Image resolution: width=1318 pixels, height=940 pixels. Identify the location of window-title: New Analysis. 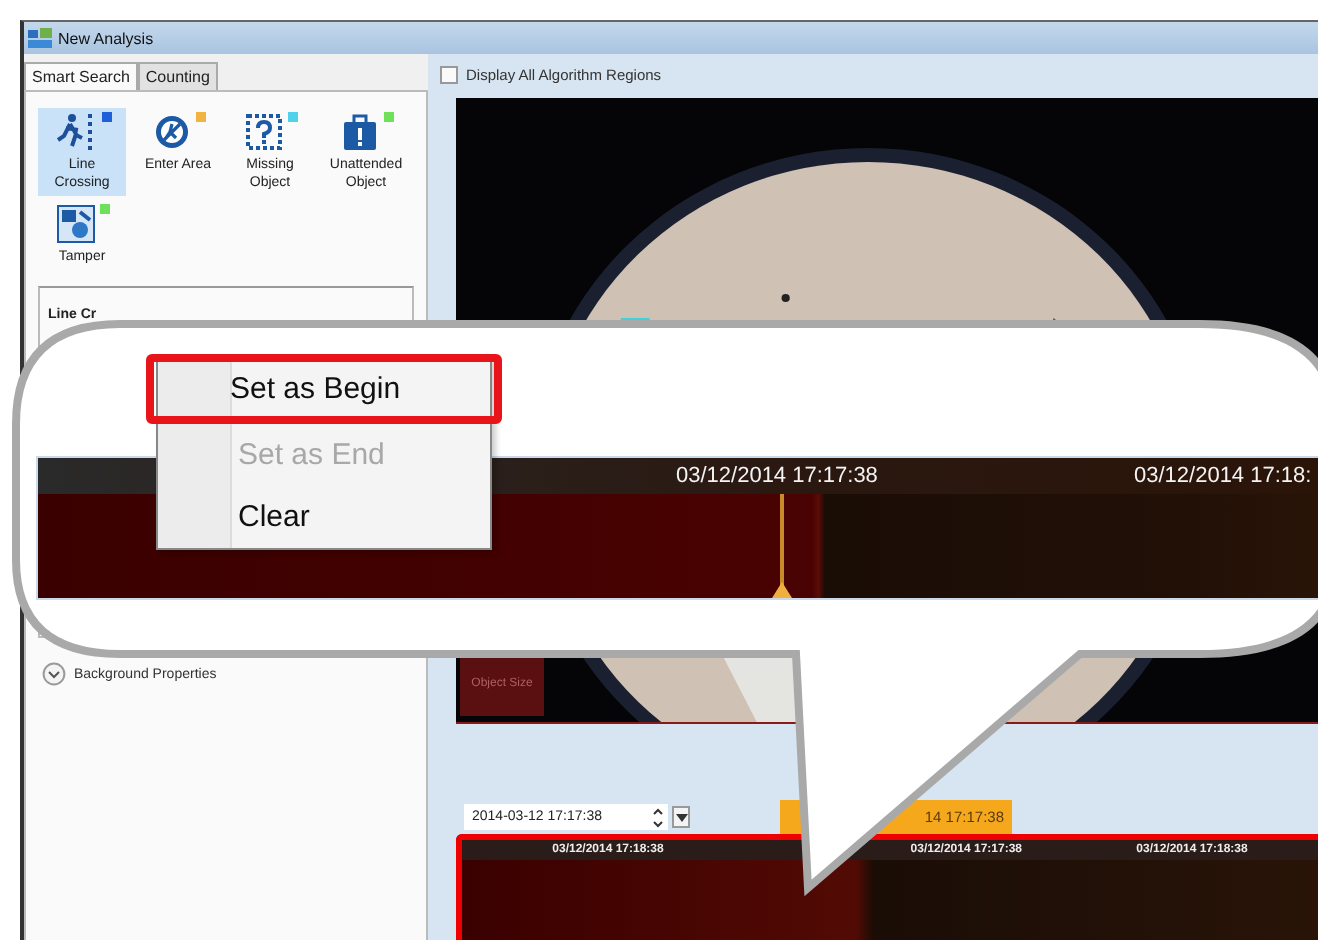
(106, 38).